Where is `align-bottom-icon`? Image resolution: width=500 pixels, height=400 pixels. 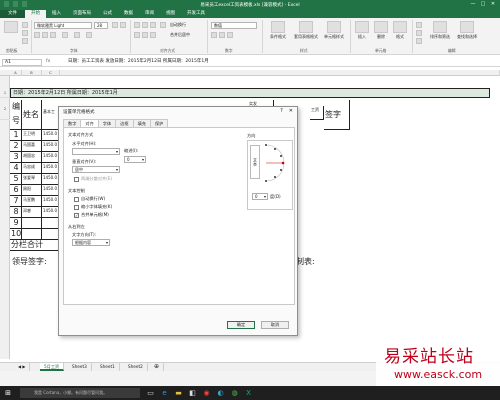
align-bottom-icon is located at coordinates (153, 25).